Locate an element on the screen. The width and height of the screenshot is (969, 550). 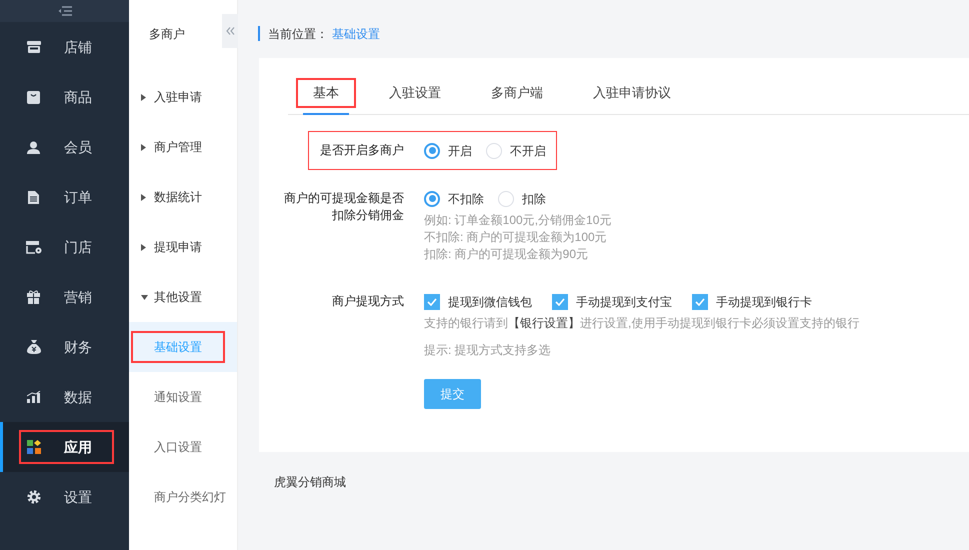
tab: 多商户端 is located at coordinates (517, 93).